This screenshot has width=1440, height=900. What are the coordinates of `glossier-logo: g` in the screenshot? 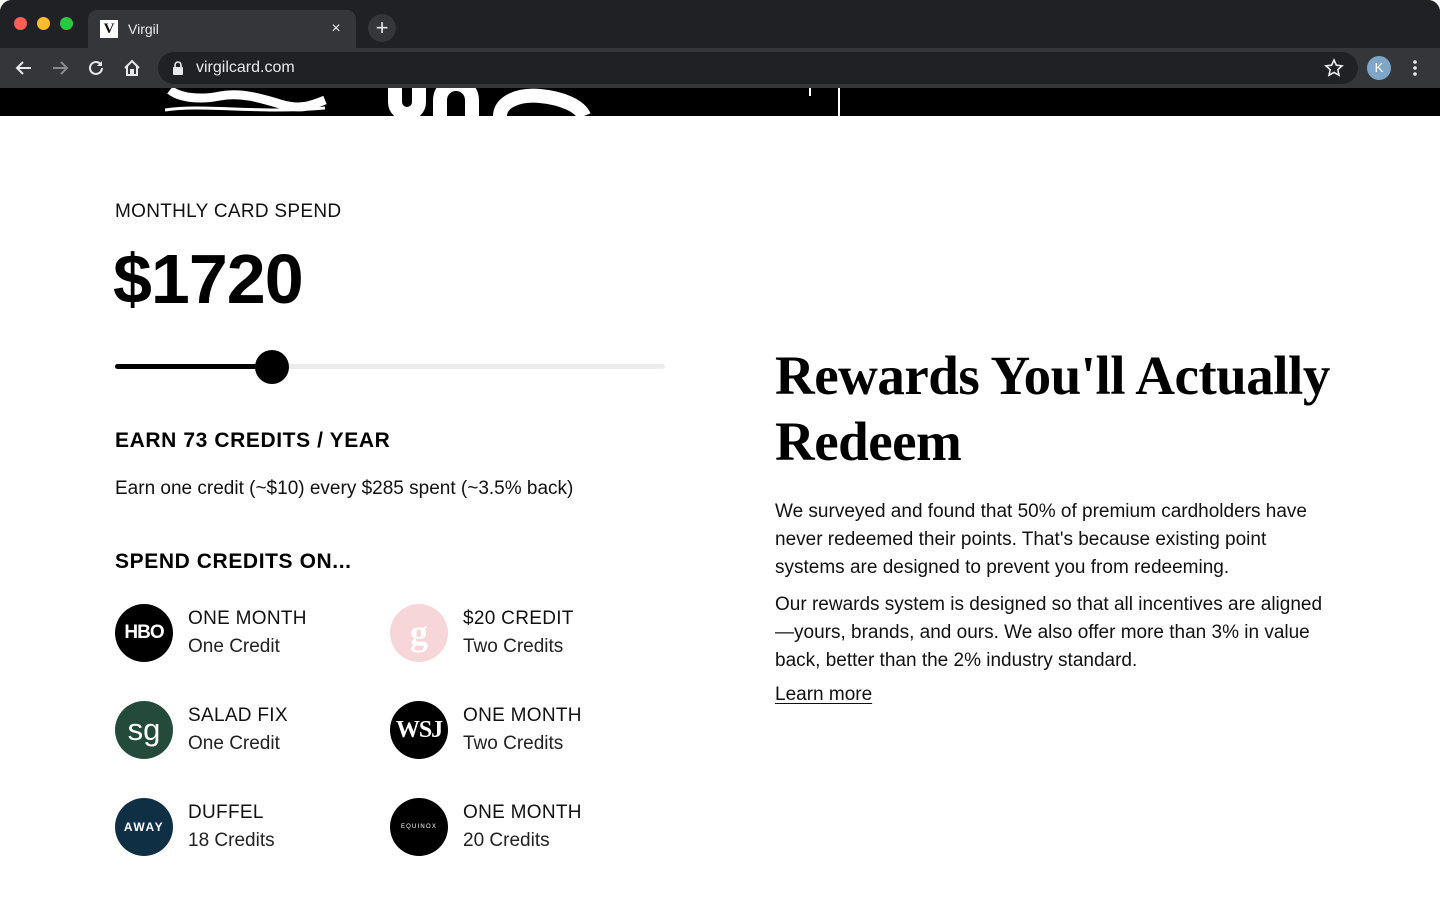 It's located at (419, 633).